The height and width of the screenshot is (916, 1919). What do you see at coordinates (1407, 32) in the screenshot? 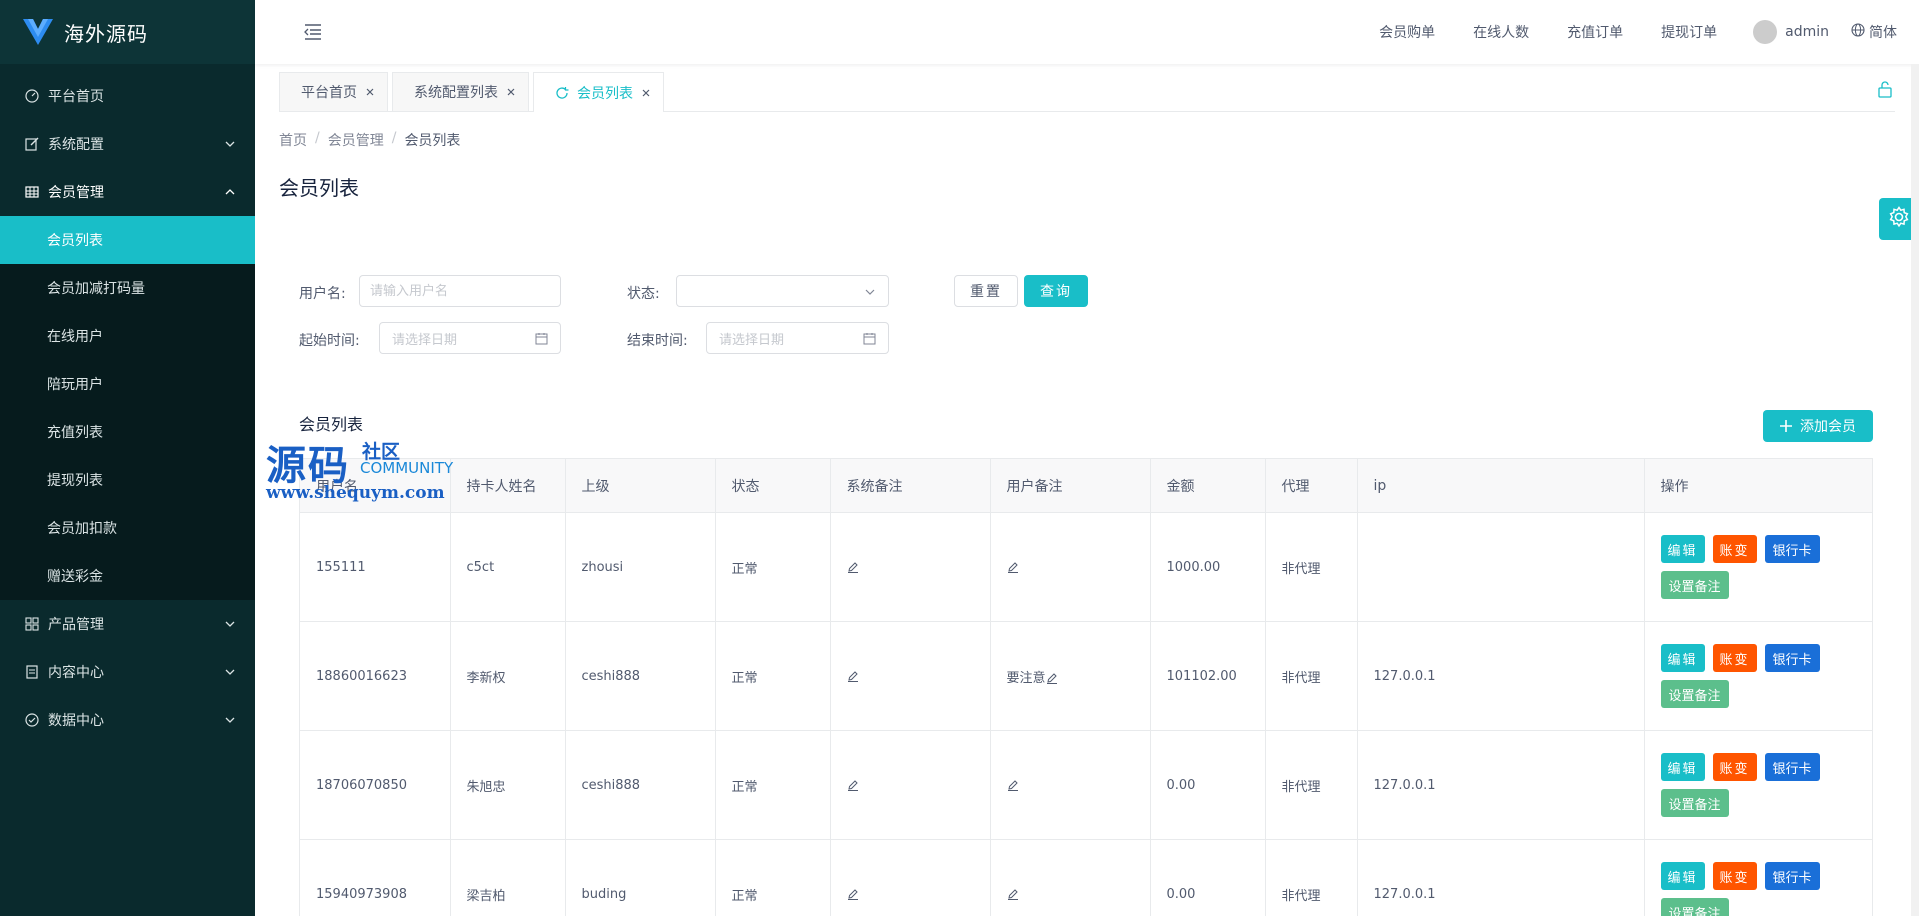
I see `header-link-member-orders: 会员购单` at bounding box center [1407, 32].